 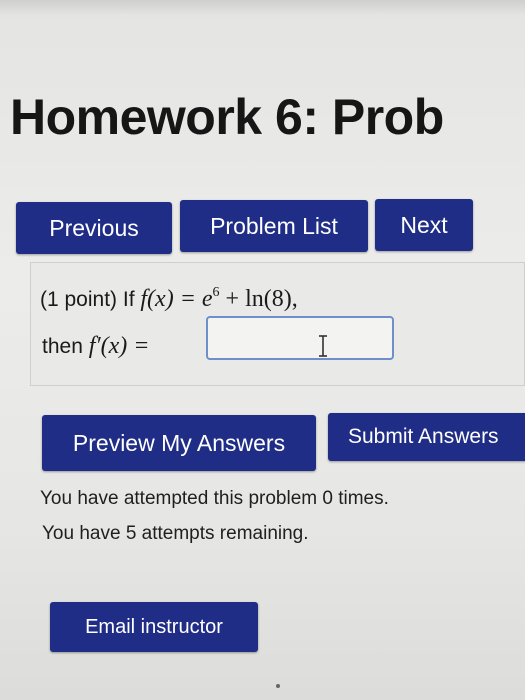 I want to click on screen-dot, so click(x=278, y=686).